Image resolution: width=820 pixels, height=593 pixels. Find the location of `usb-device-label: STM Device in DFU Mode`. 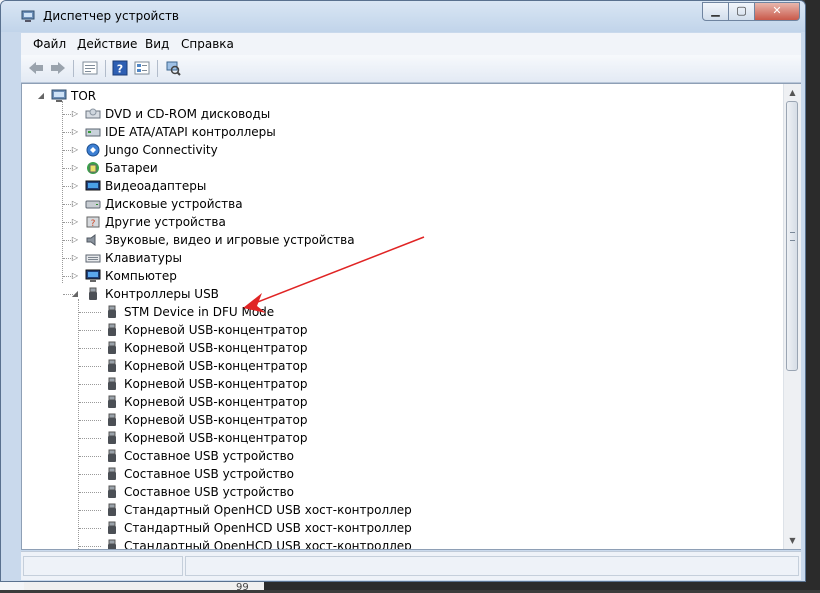

usb-device-label: STM Device in DFU Mode is located at coordinates (199, 312).